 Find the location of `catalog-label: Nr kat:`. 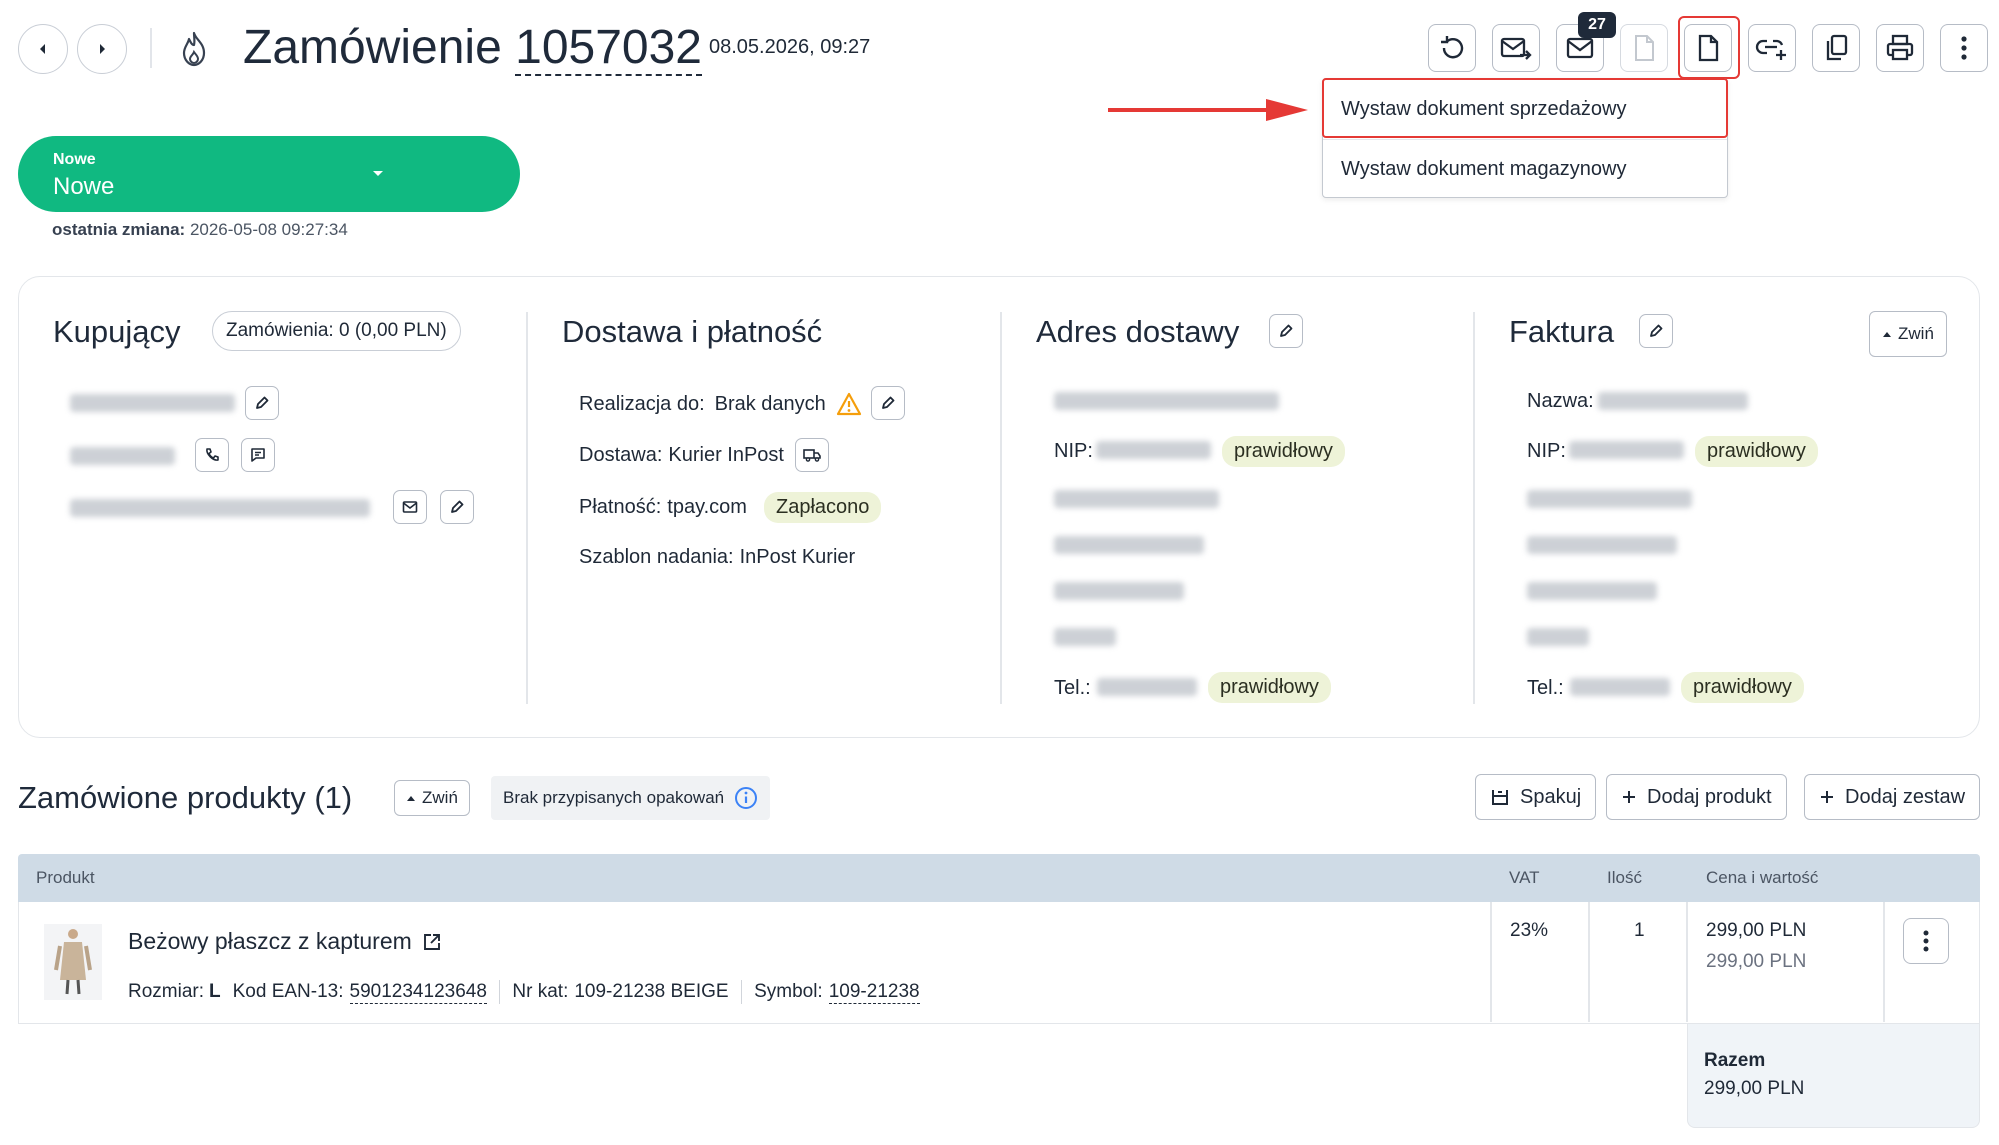

catalog-label: Nr kat: is located at coordinates (540, 991).